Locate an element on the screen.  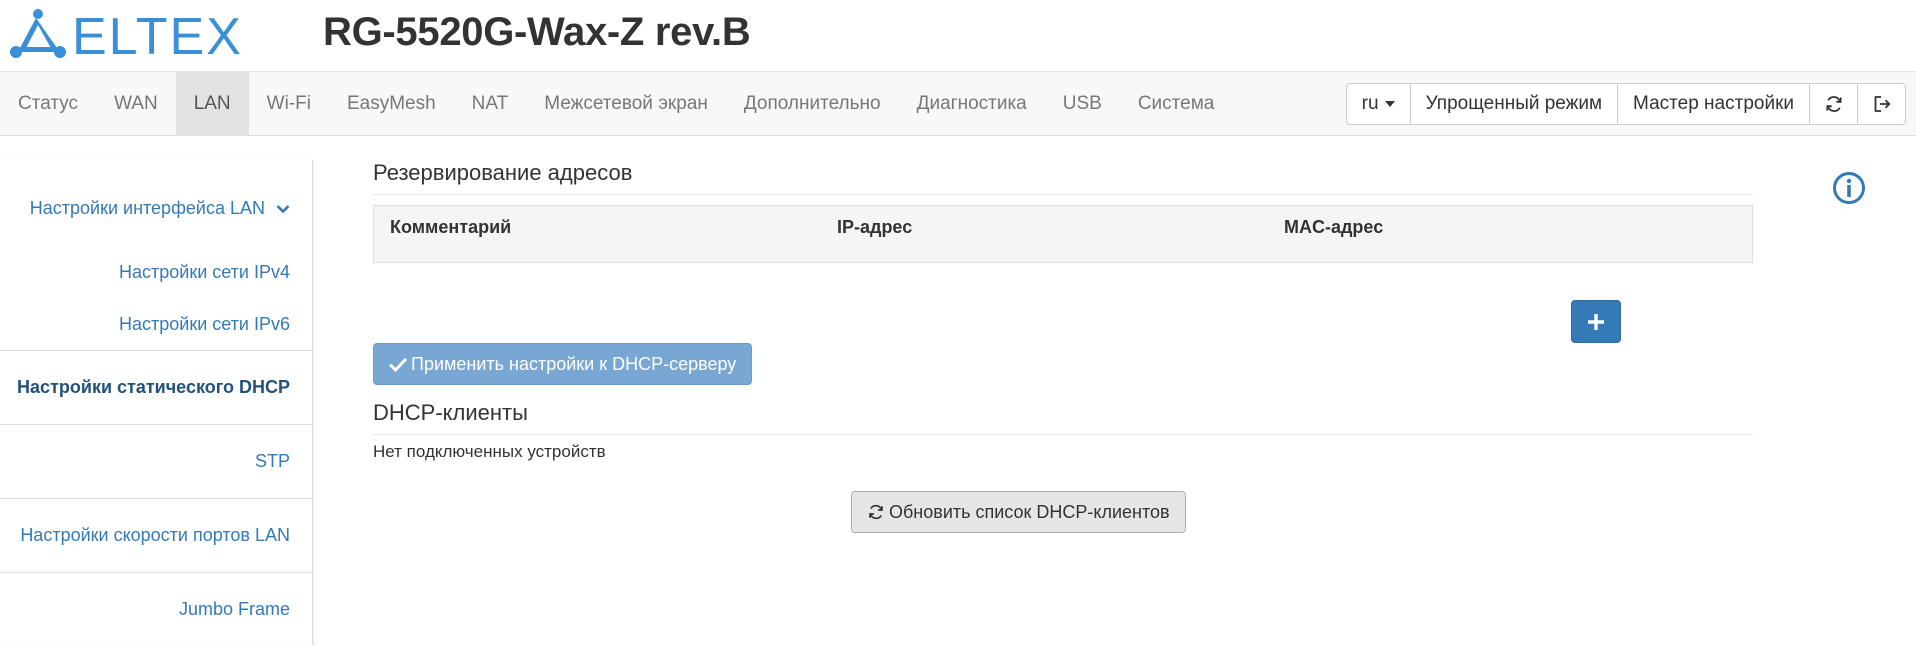
setup-wizard-button: Мастер настройки is located at coordinates (1713, 104).